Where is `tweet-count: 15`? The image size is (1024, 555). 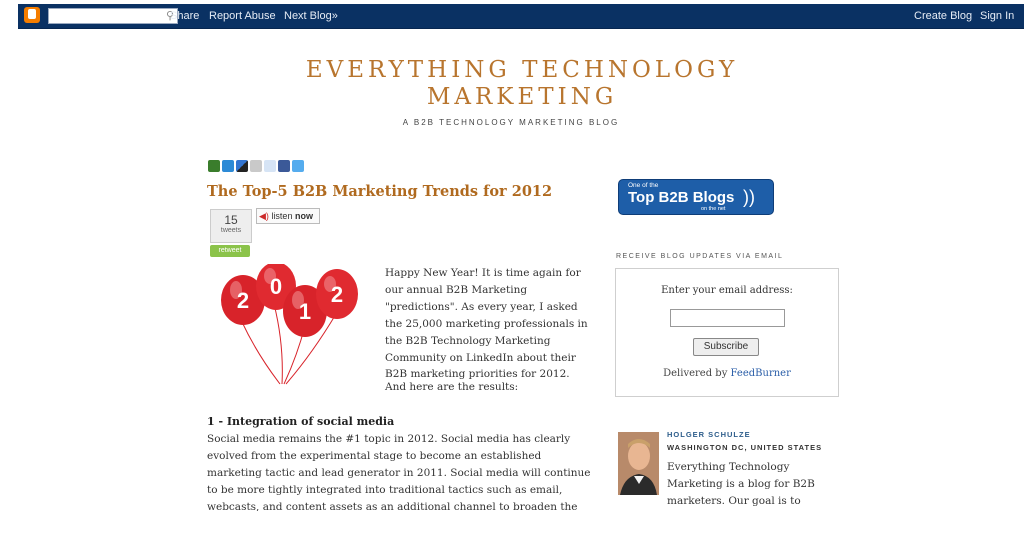 tweet-count: 15 is located at coordinates (231, 220).